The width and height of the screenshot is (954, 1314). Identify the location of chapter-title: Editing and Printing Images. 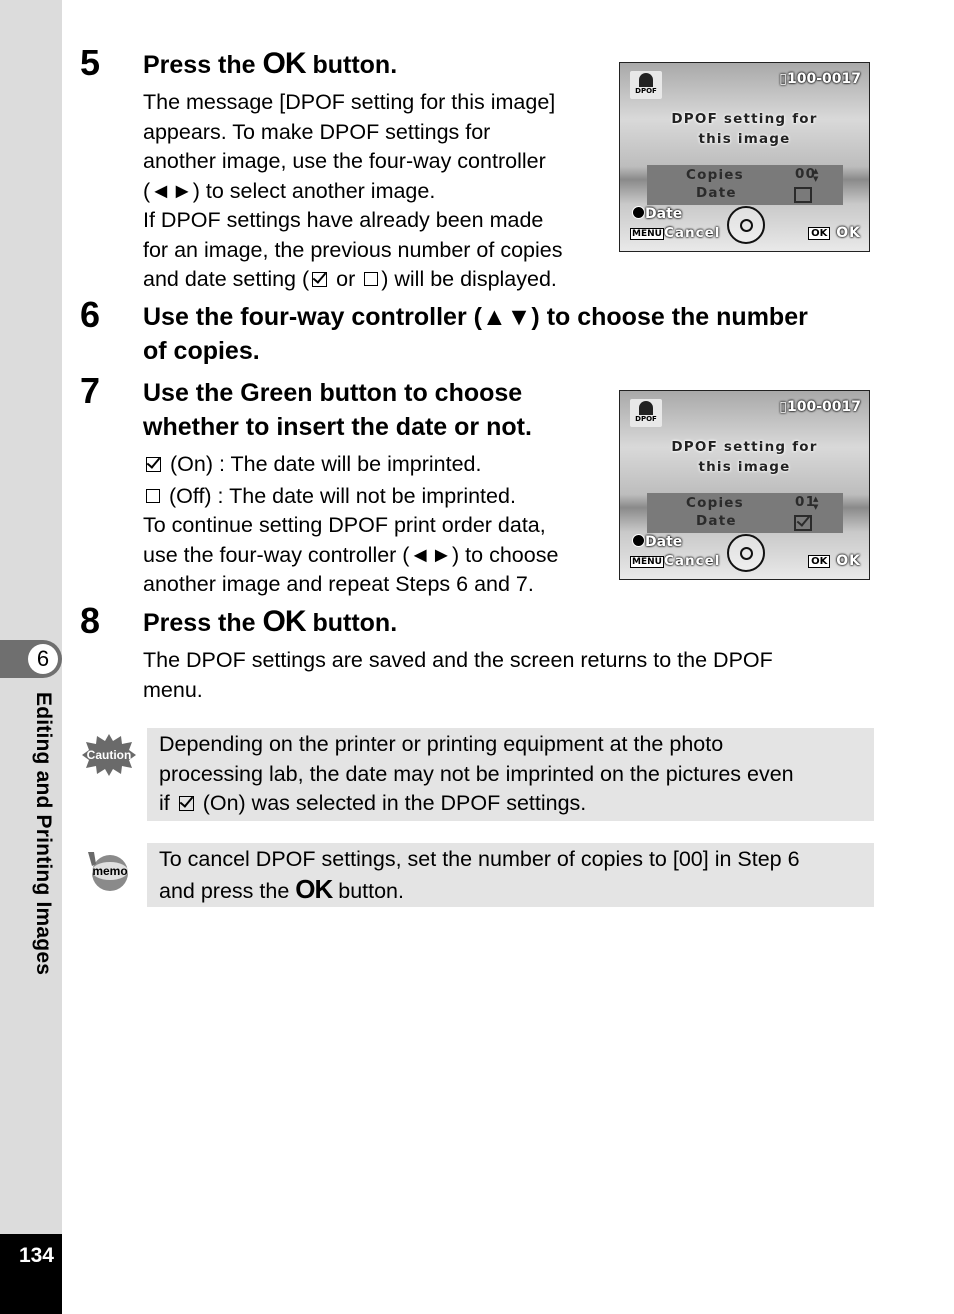
(43, 834).